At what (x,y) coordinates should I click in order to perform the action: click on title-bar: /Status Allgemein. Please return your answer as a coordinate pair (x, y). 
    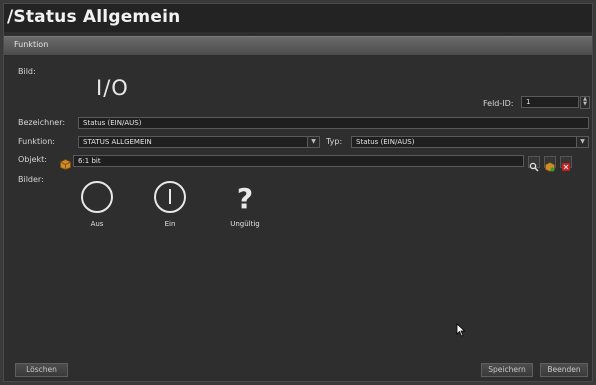
    Looking at the image, I should click on (298, 18).